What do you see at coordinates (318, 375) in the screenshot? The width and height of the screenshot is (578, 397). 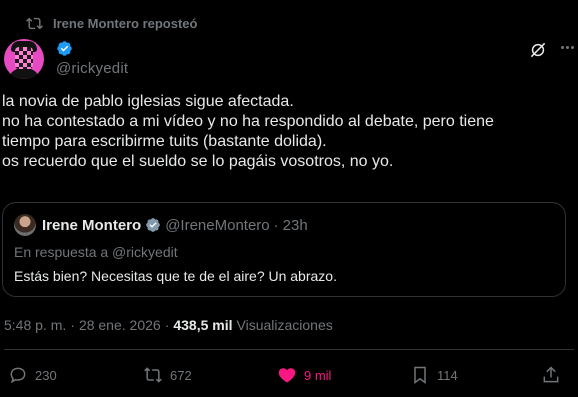 I see `like-count: 9 mil` at bounding box center [318, 375].